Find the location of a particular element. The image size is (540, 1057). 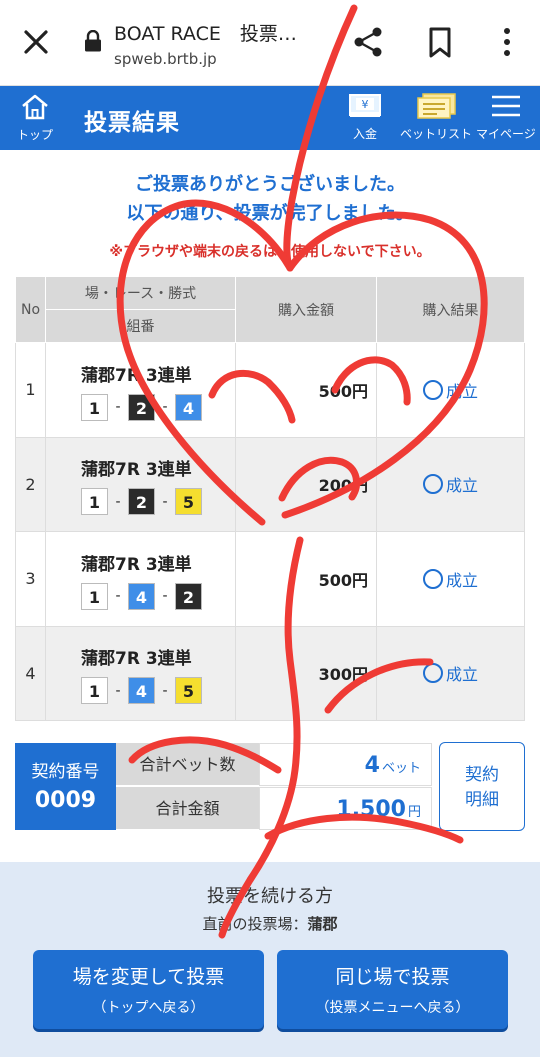

deposit-label: 入金 is located at coordinates (364, 134).